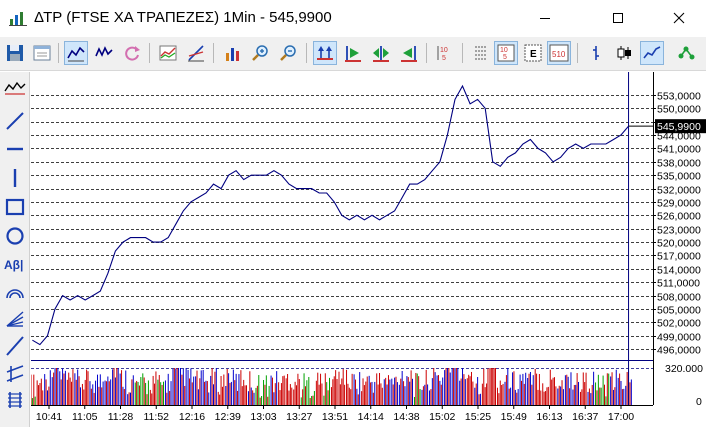 The image size is (706, 427). I want to click on save-icon, so click(15, 53).